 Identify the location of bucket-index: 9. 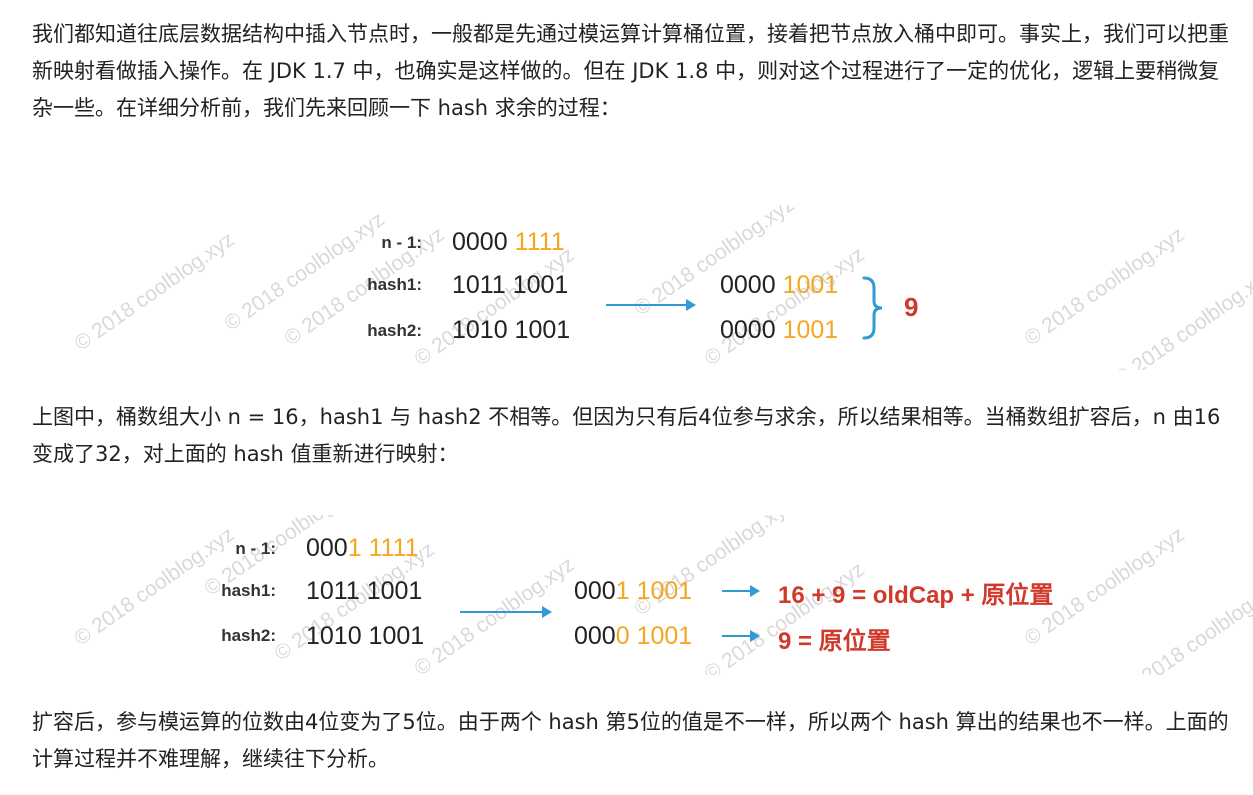
(911, 307).